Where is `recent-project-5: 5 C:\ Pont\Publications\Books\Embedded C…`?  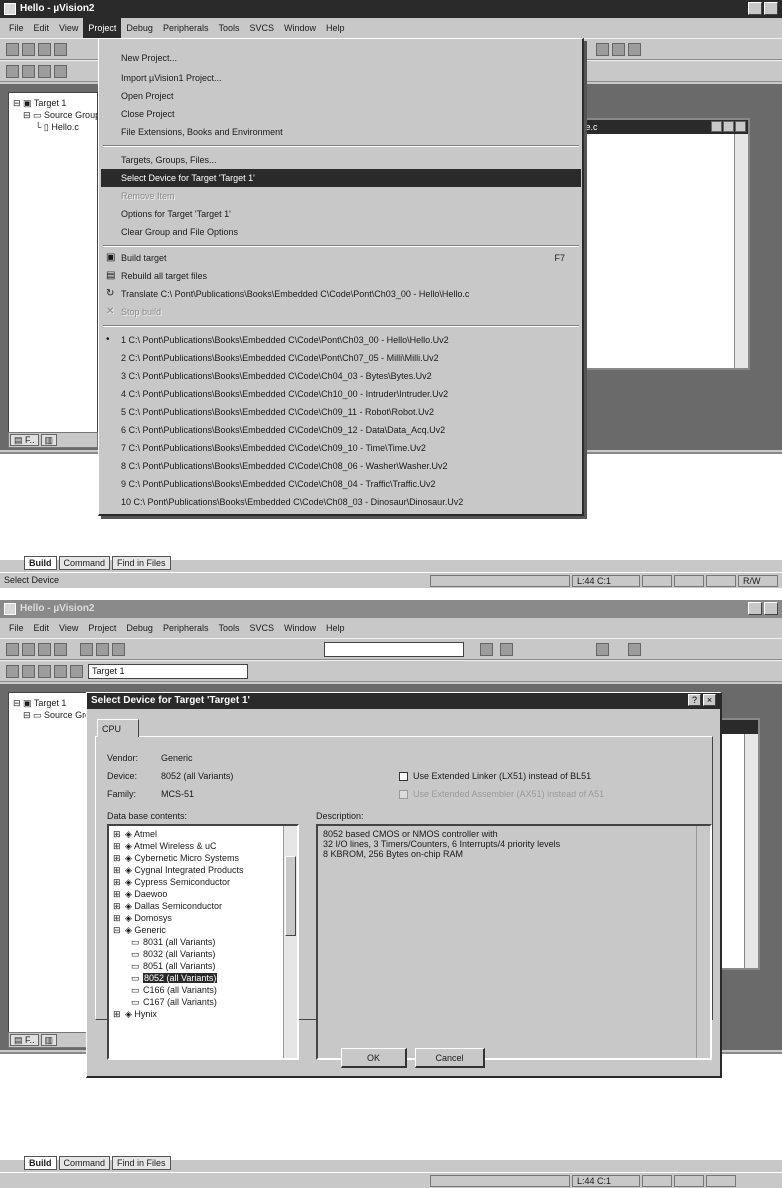
recent-project-5: 5 C:\ Pont\Publications\Books\Embedded C… is located at coordinates (341, 412).